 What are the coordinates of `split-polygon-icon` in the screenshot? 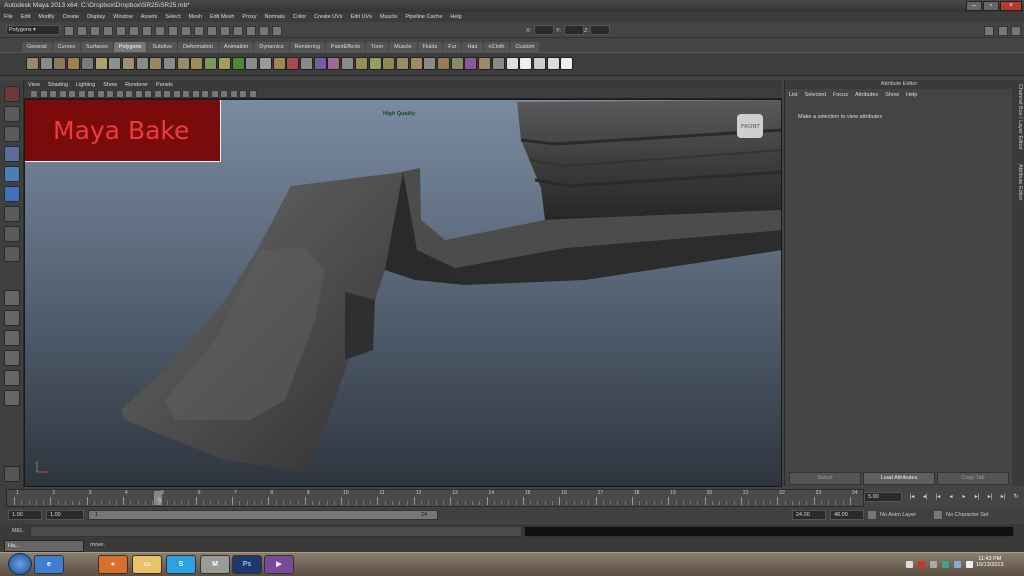 It's located at (320, 63).